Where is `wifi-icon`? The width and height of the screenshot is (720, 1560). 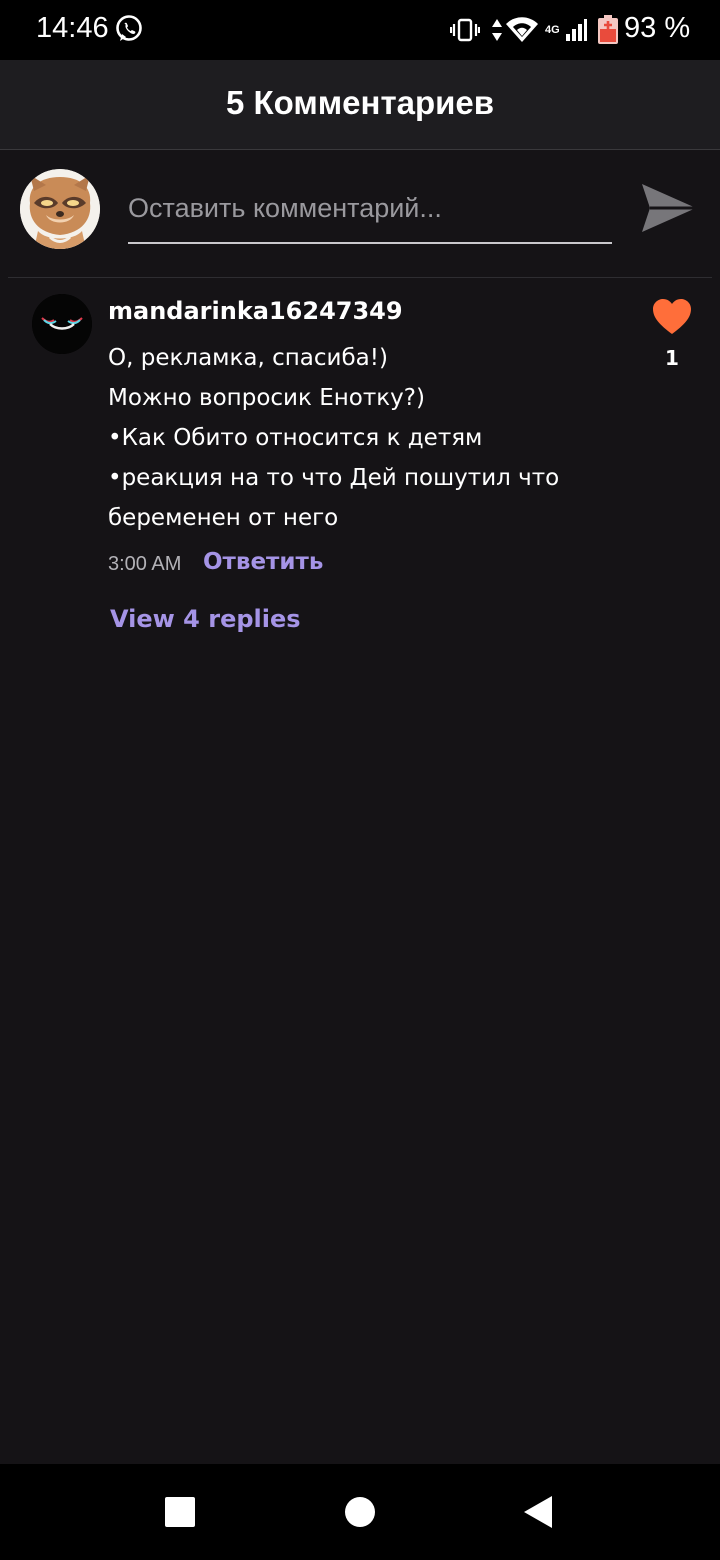
wifi-icon is located at coordinates (522, 29).